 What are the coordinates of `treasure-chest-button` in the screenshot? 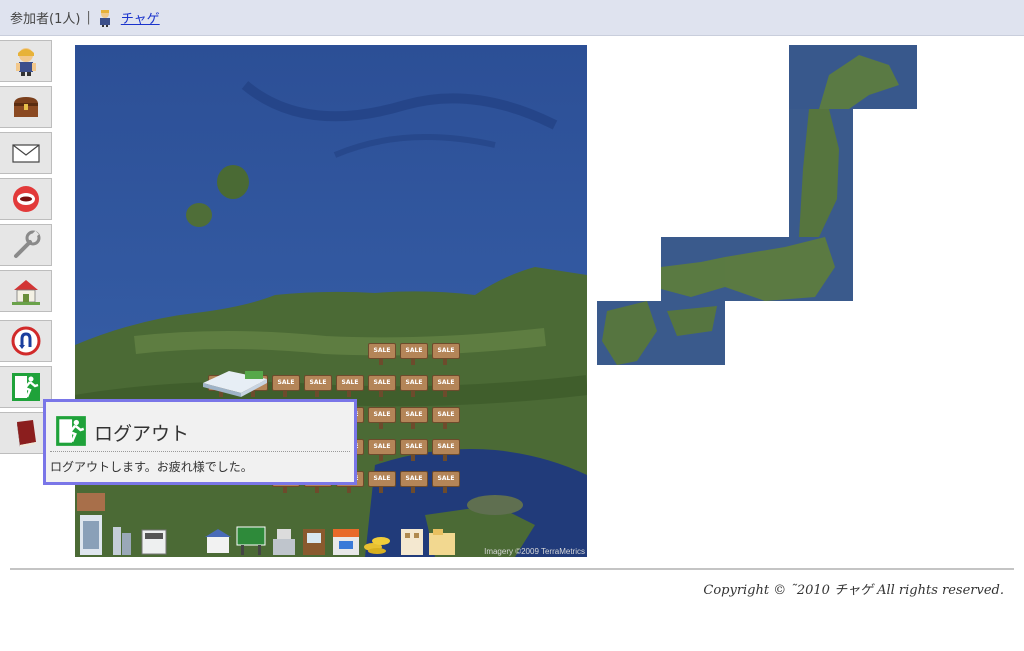 It's located at (26, 107).